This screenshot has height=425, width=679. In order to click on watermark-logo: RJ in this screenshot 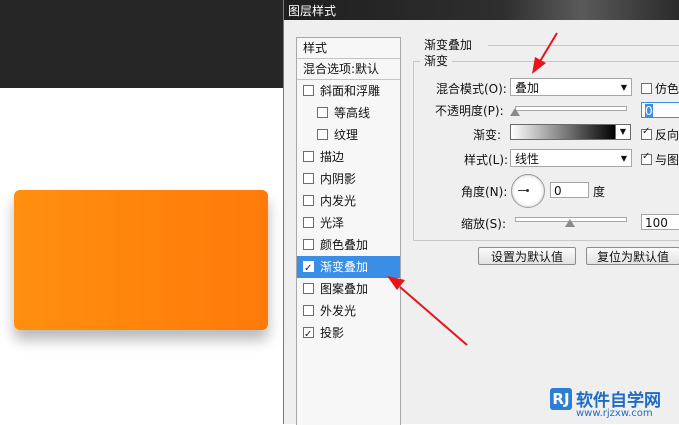, I will do `click(561, 399)`.